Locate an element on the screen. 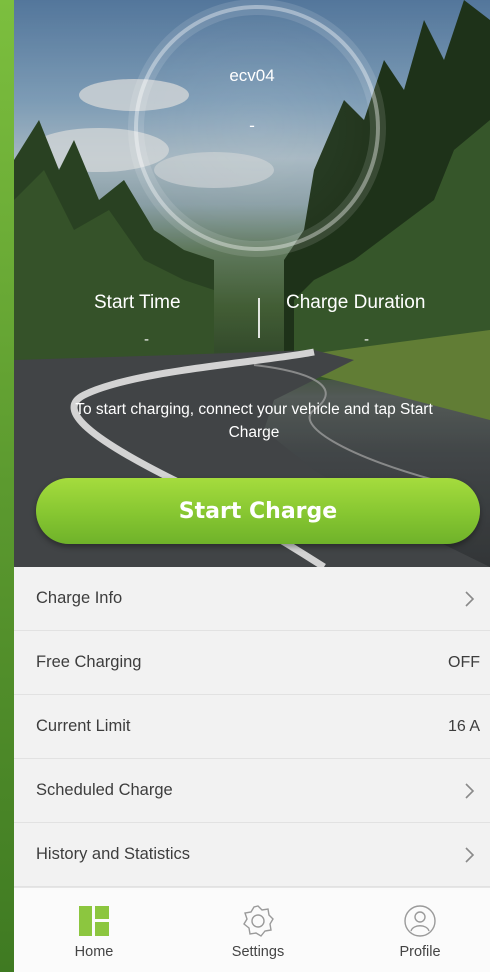  device-name: ecv04 is located at coordinates (252, 75).